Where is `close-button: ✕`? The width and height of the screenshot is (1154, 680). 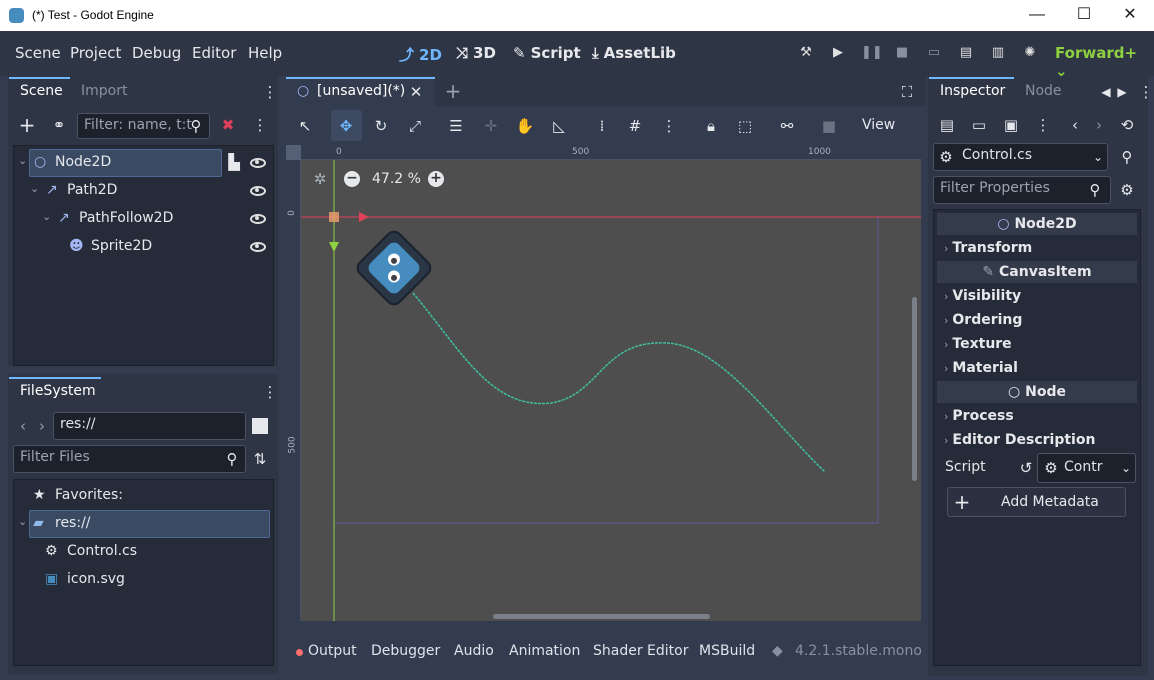 close-button: ✕ is located at coordinates (1130, 15).